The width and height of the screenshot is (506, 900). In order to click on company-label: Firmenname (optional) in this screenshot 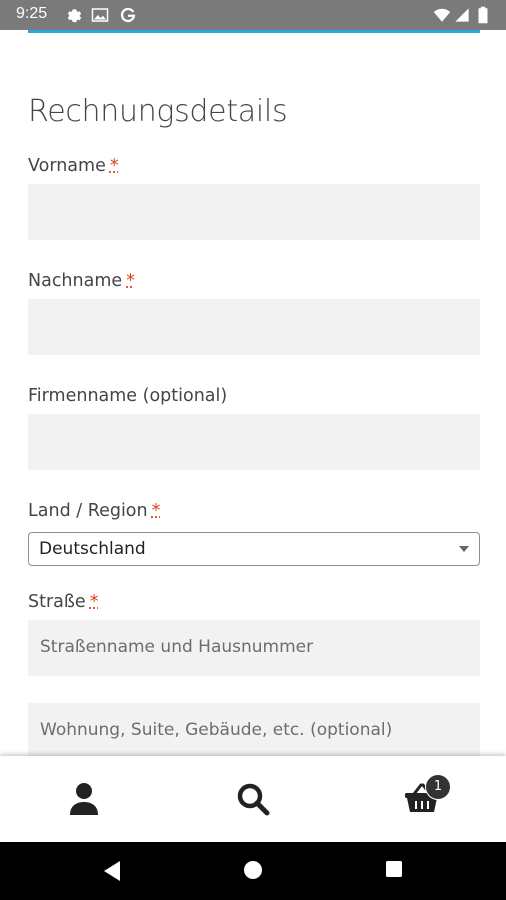, I will do `click(127, 396)`.